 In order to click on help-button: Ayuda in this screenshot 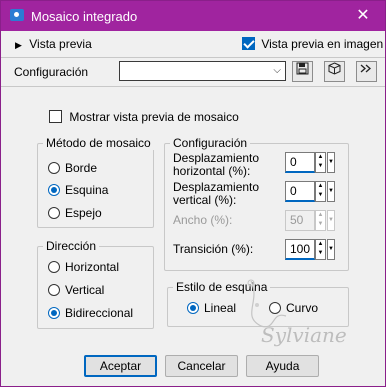, I will do `click(282, 366)`.